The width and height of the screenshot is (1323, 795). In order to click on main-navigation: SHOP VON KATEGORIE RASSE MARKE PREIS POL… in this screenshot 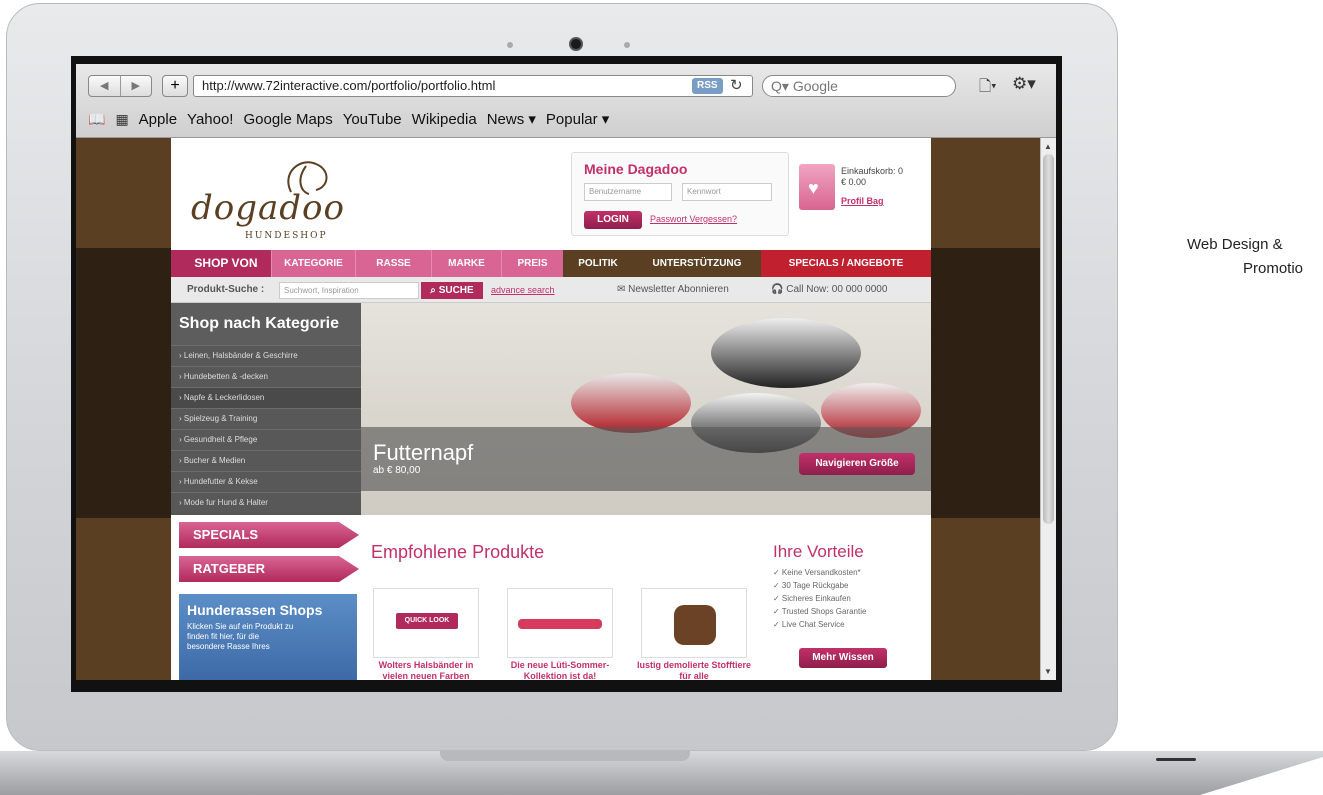, I will do `click(551, 263)`.